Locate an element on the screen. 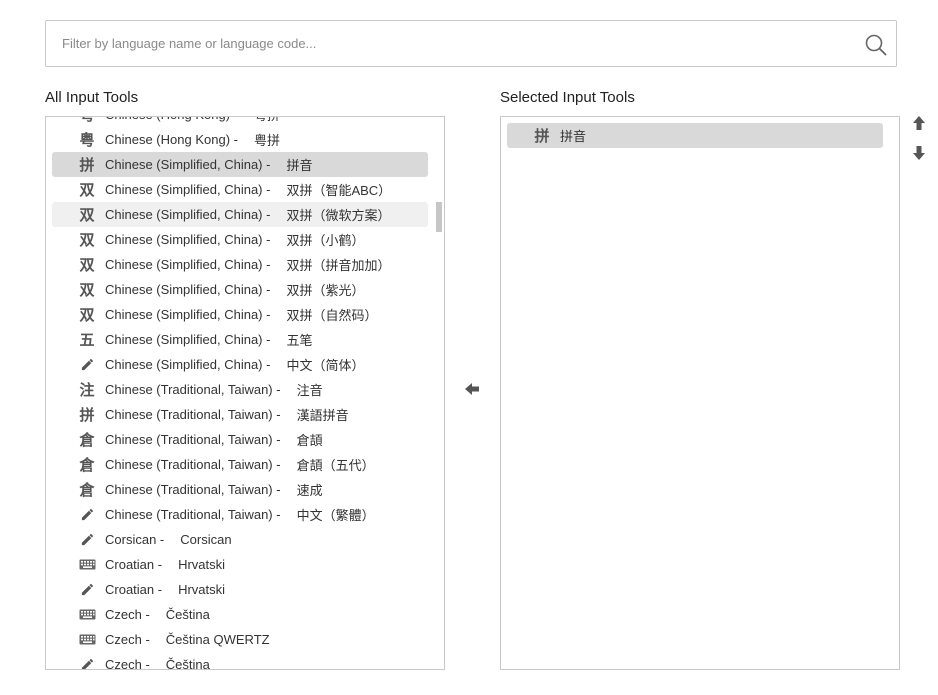  input-tool-row: 双 Chinese (Simplified, China) - 双拼（微软方案） is located at coordinates (240, 214).